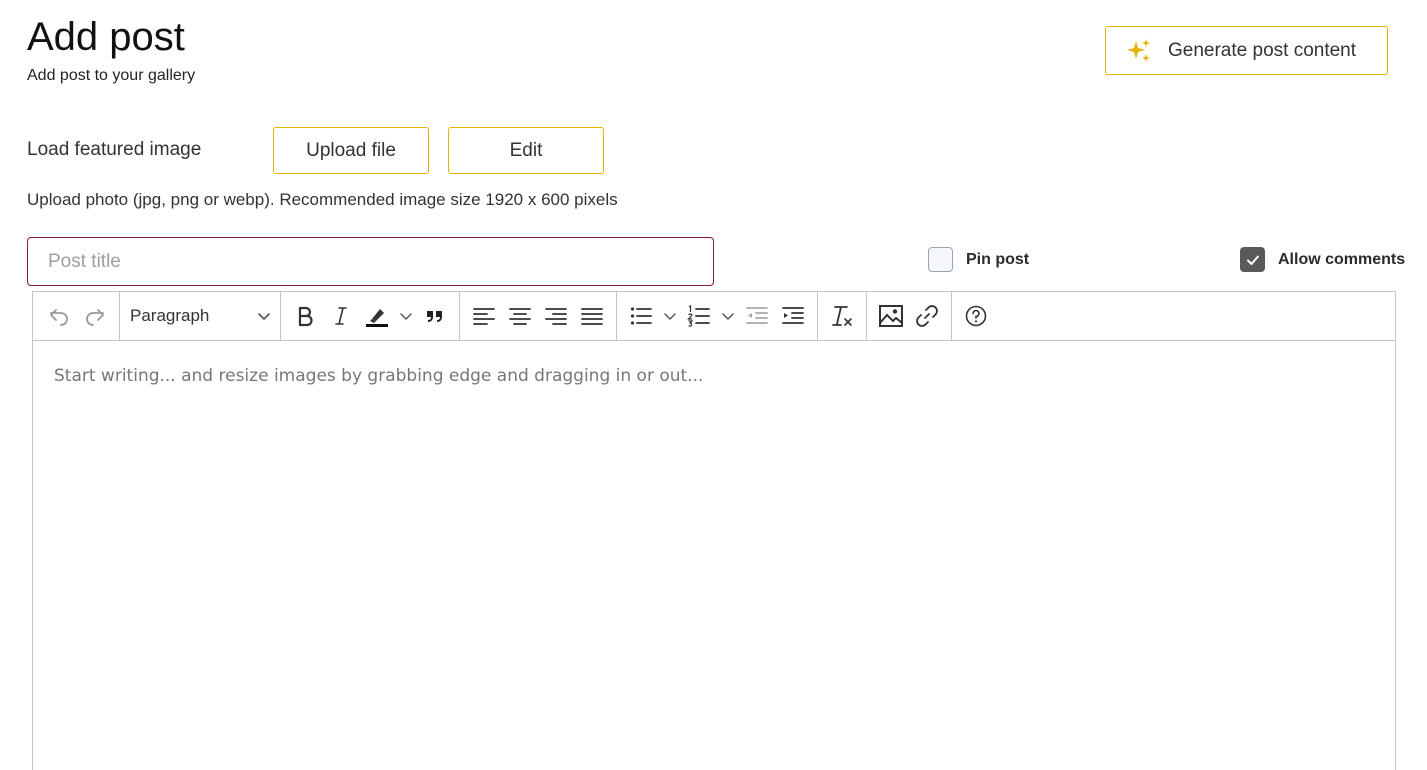 Image resolution: width=1427 pixels, height=770 pixels. I want to click on insert-image-button, so click(891, 316).